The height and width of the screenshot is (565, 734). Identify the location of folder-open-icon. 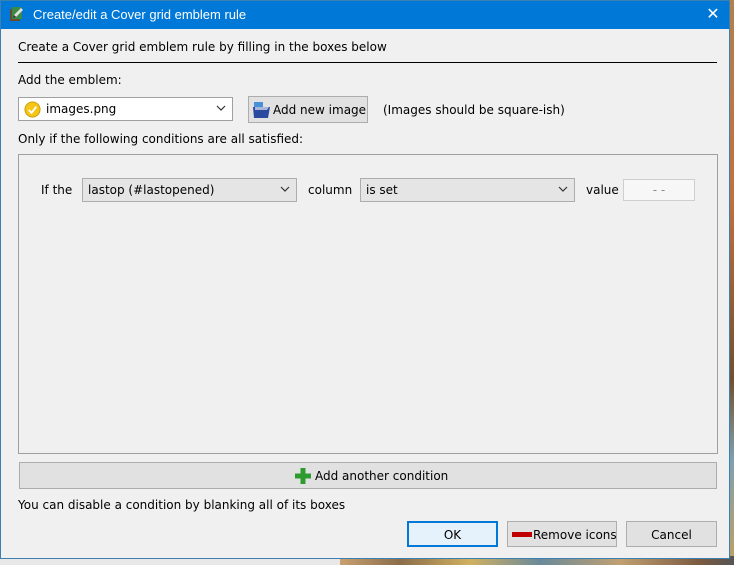
(261, 110).